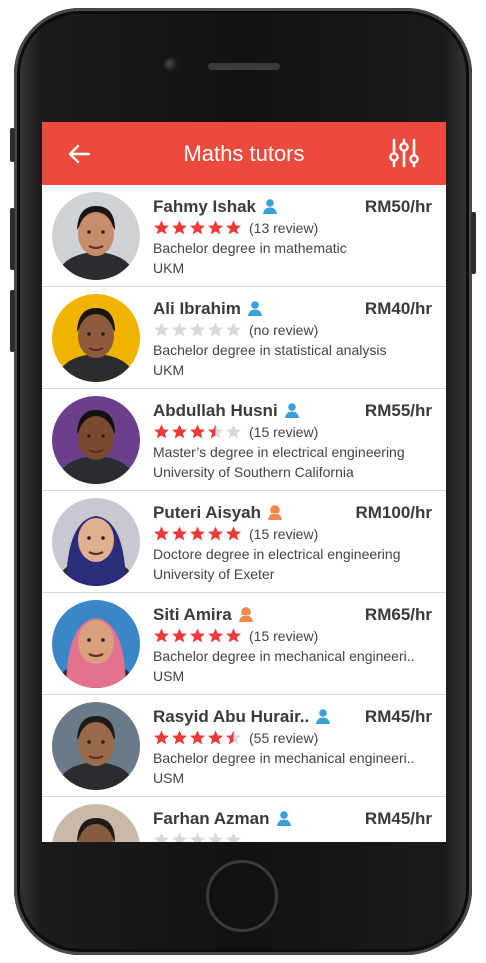 The image size is (486, 963). Describe the element at coordinates (203, 615) in the screenshot. I see `tutor-name: Siti Amira` at that location.